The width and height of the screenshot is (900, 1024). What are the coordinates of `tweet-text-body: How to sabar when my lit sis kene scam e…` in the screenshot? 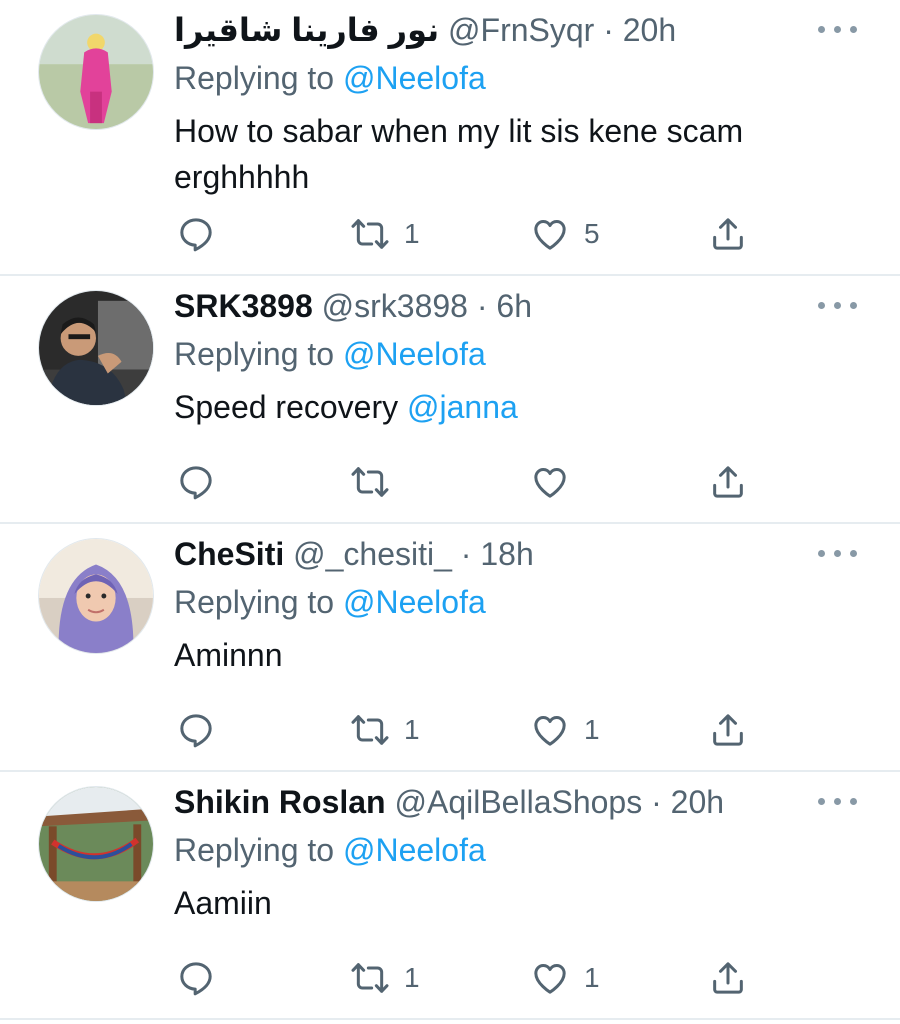 It's located at (459, 154).